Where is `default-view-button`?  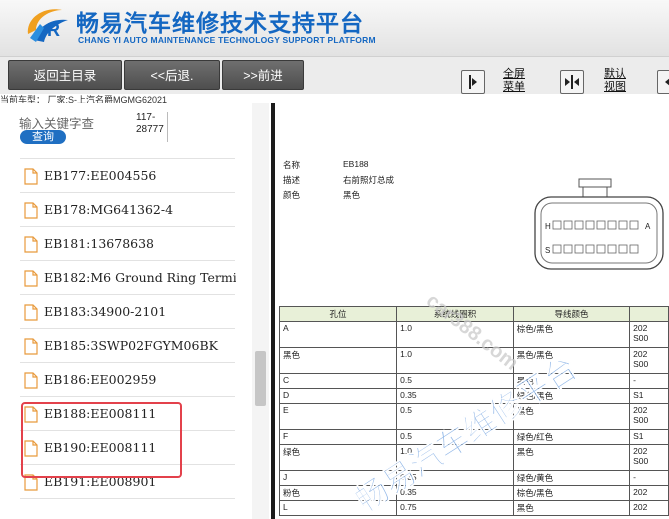
default-view-button is located at coordinates (572, 82).